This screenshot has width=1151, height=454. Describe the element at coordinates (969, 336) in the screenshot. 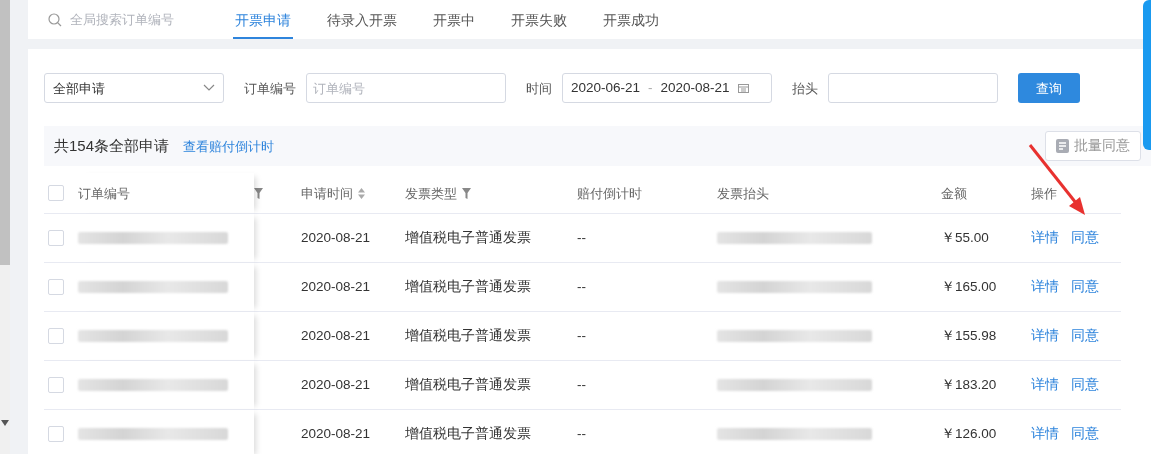

I see `table-cell-text: ￥155.98` at that location.